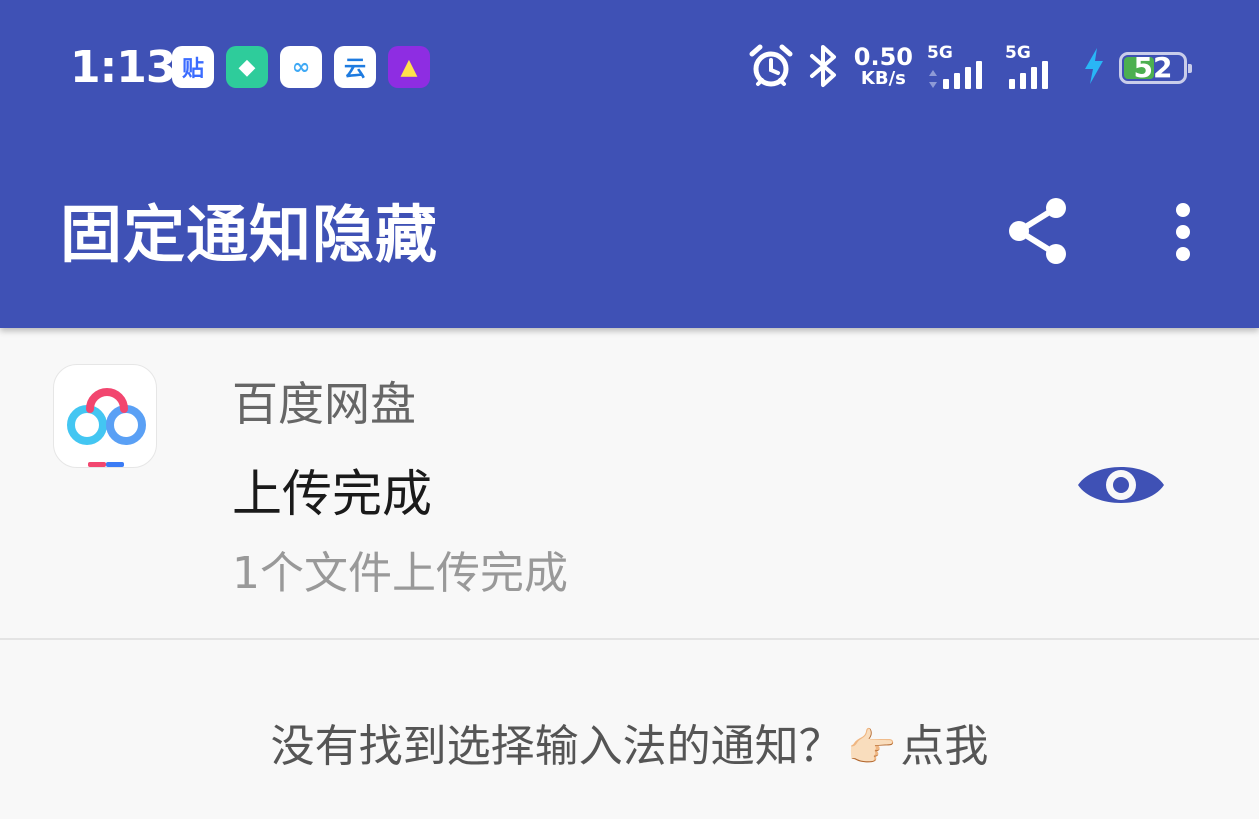 Image resolution: width=1259 pixels, height=819 pixels. Describe the element at coordinates (247, 67) in the screenshot. I see `shield-app-icon: ◆` at that location.